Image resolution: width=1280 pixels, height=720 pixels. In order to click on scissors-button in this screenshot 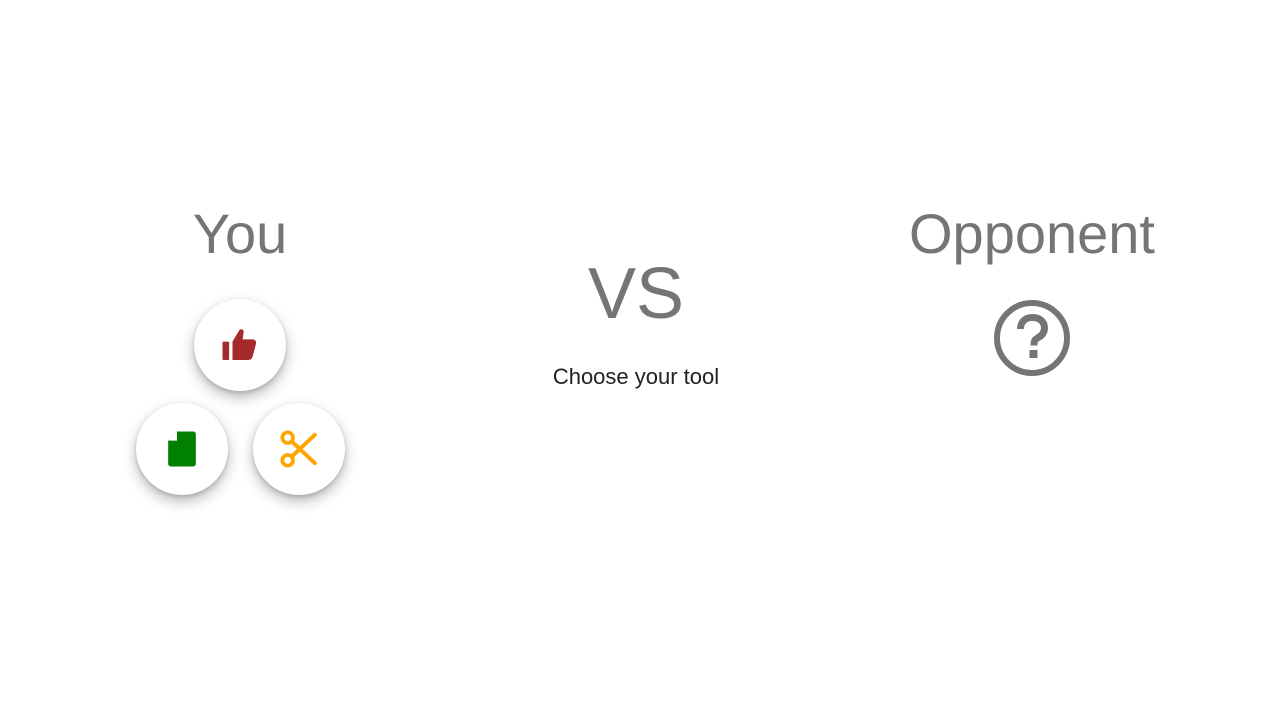, I will do `click(299, 449)`.